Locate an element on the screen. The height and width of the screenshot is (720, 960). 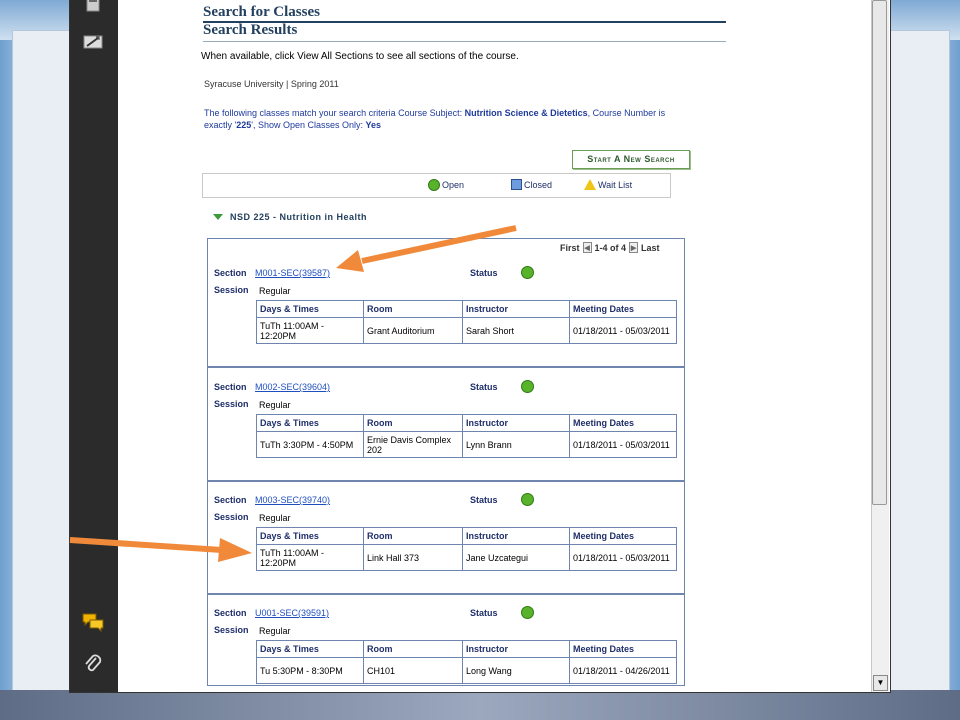
course-header: NSD 225 - Nutrition in Health is located at coordinates (290, 217).